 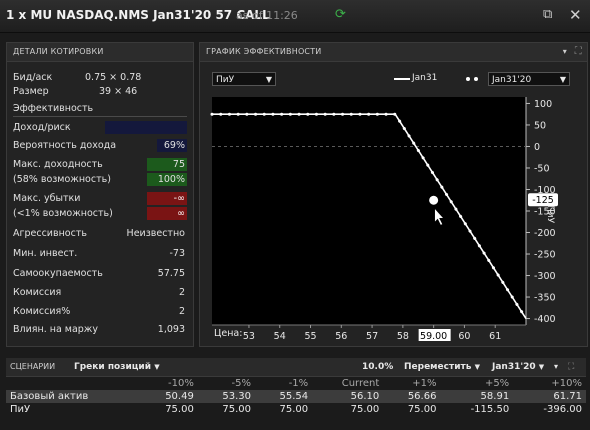 I want to click on x-tick-label: 56, so click(x=341, y=336).